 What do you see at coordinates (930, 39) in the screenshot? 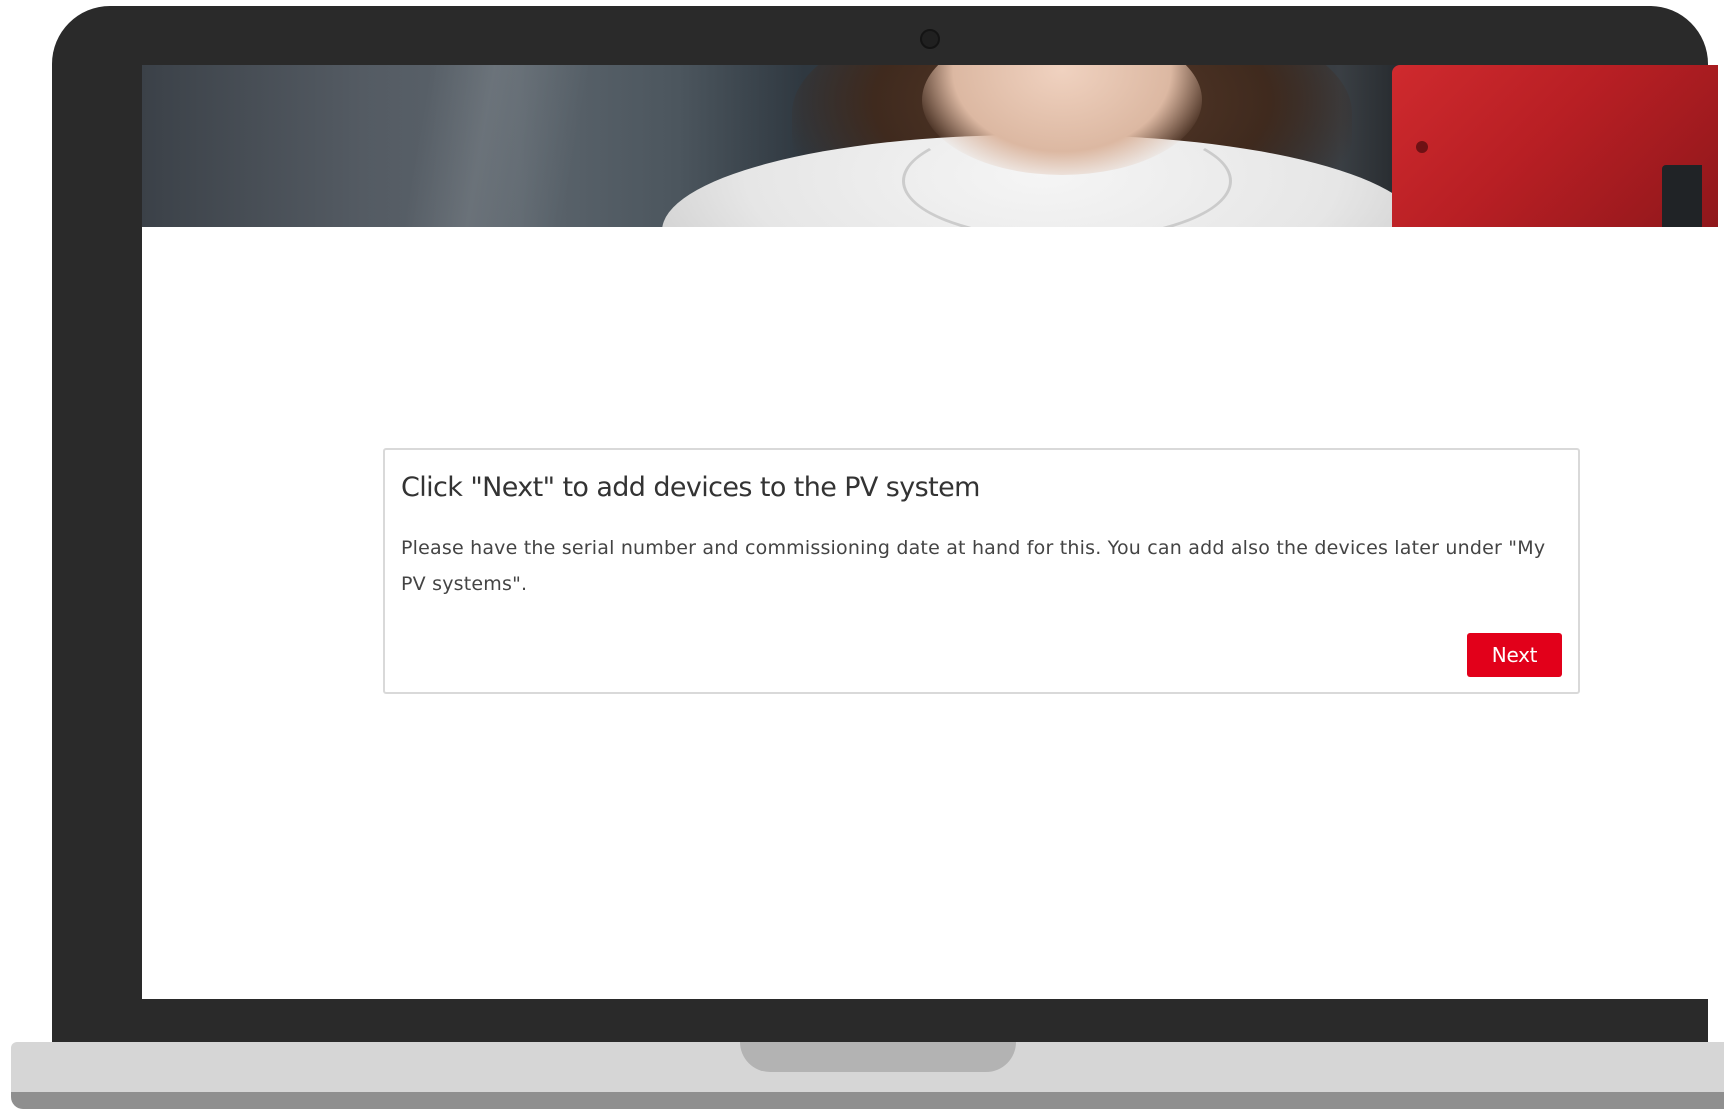
I see `webcam-icon` at bounding box center [930, 39].